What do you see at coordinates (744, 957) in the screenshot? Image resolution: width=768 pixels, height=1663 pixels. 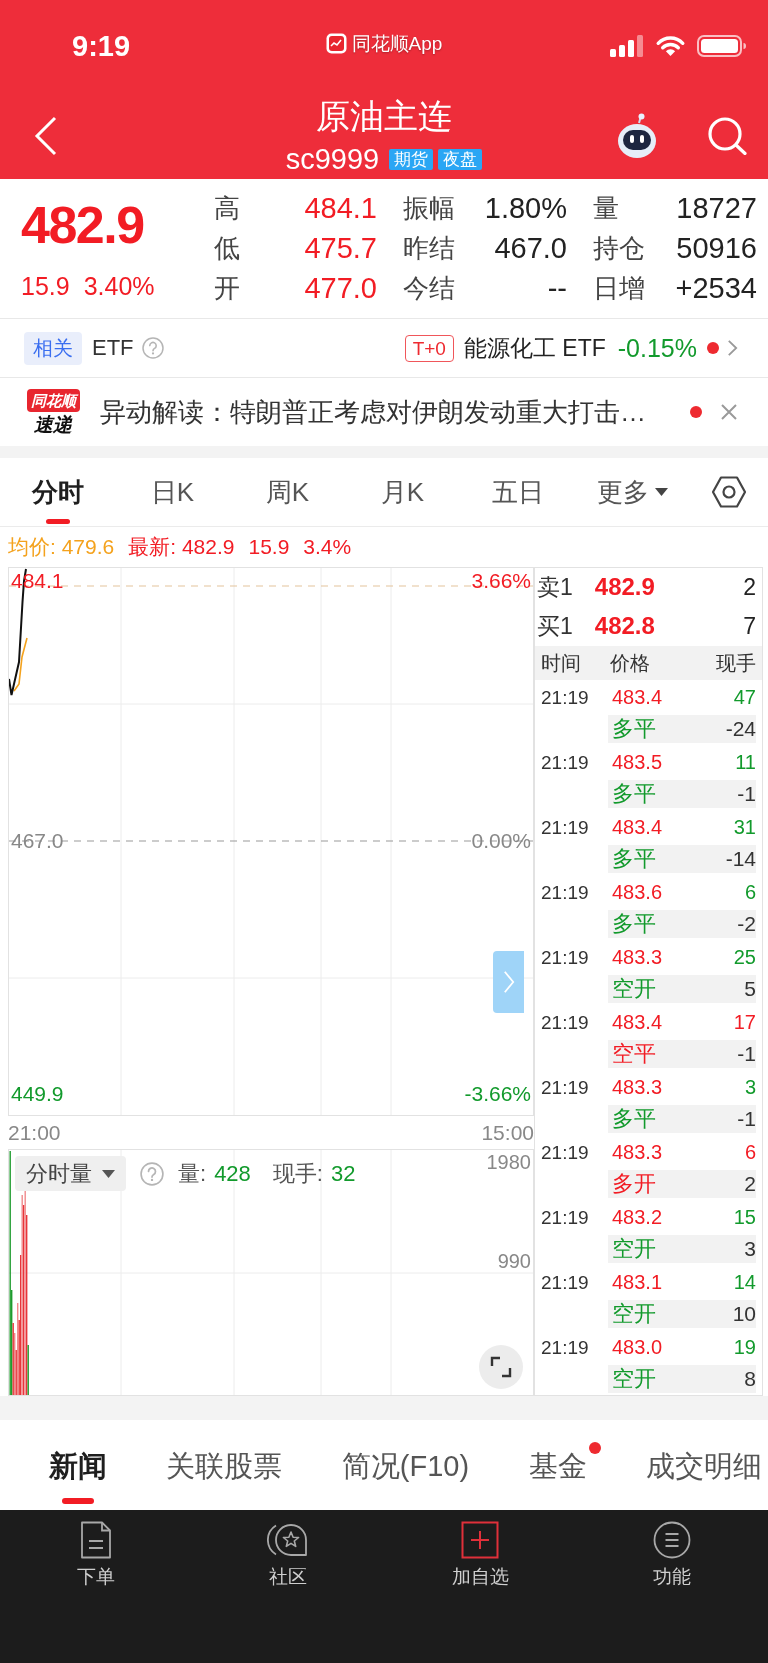 I see `trade-quantity: 25` at bounding box center [744, 957].